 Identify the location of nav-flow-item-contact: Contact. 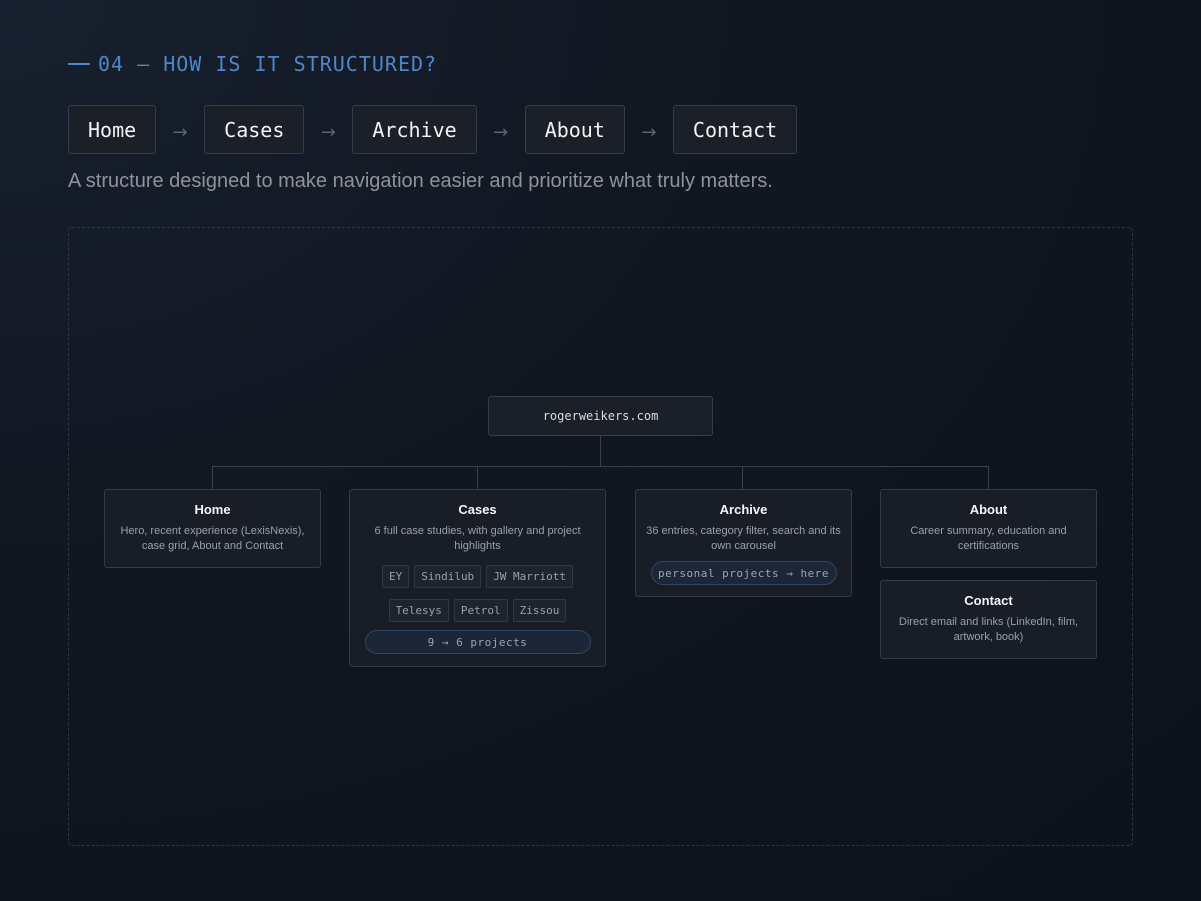
(735, 129).